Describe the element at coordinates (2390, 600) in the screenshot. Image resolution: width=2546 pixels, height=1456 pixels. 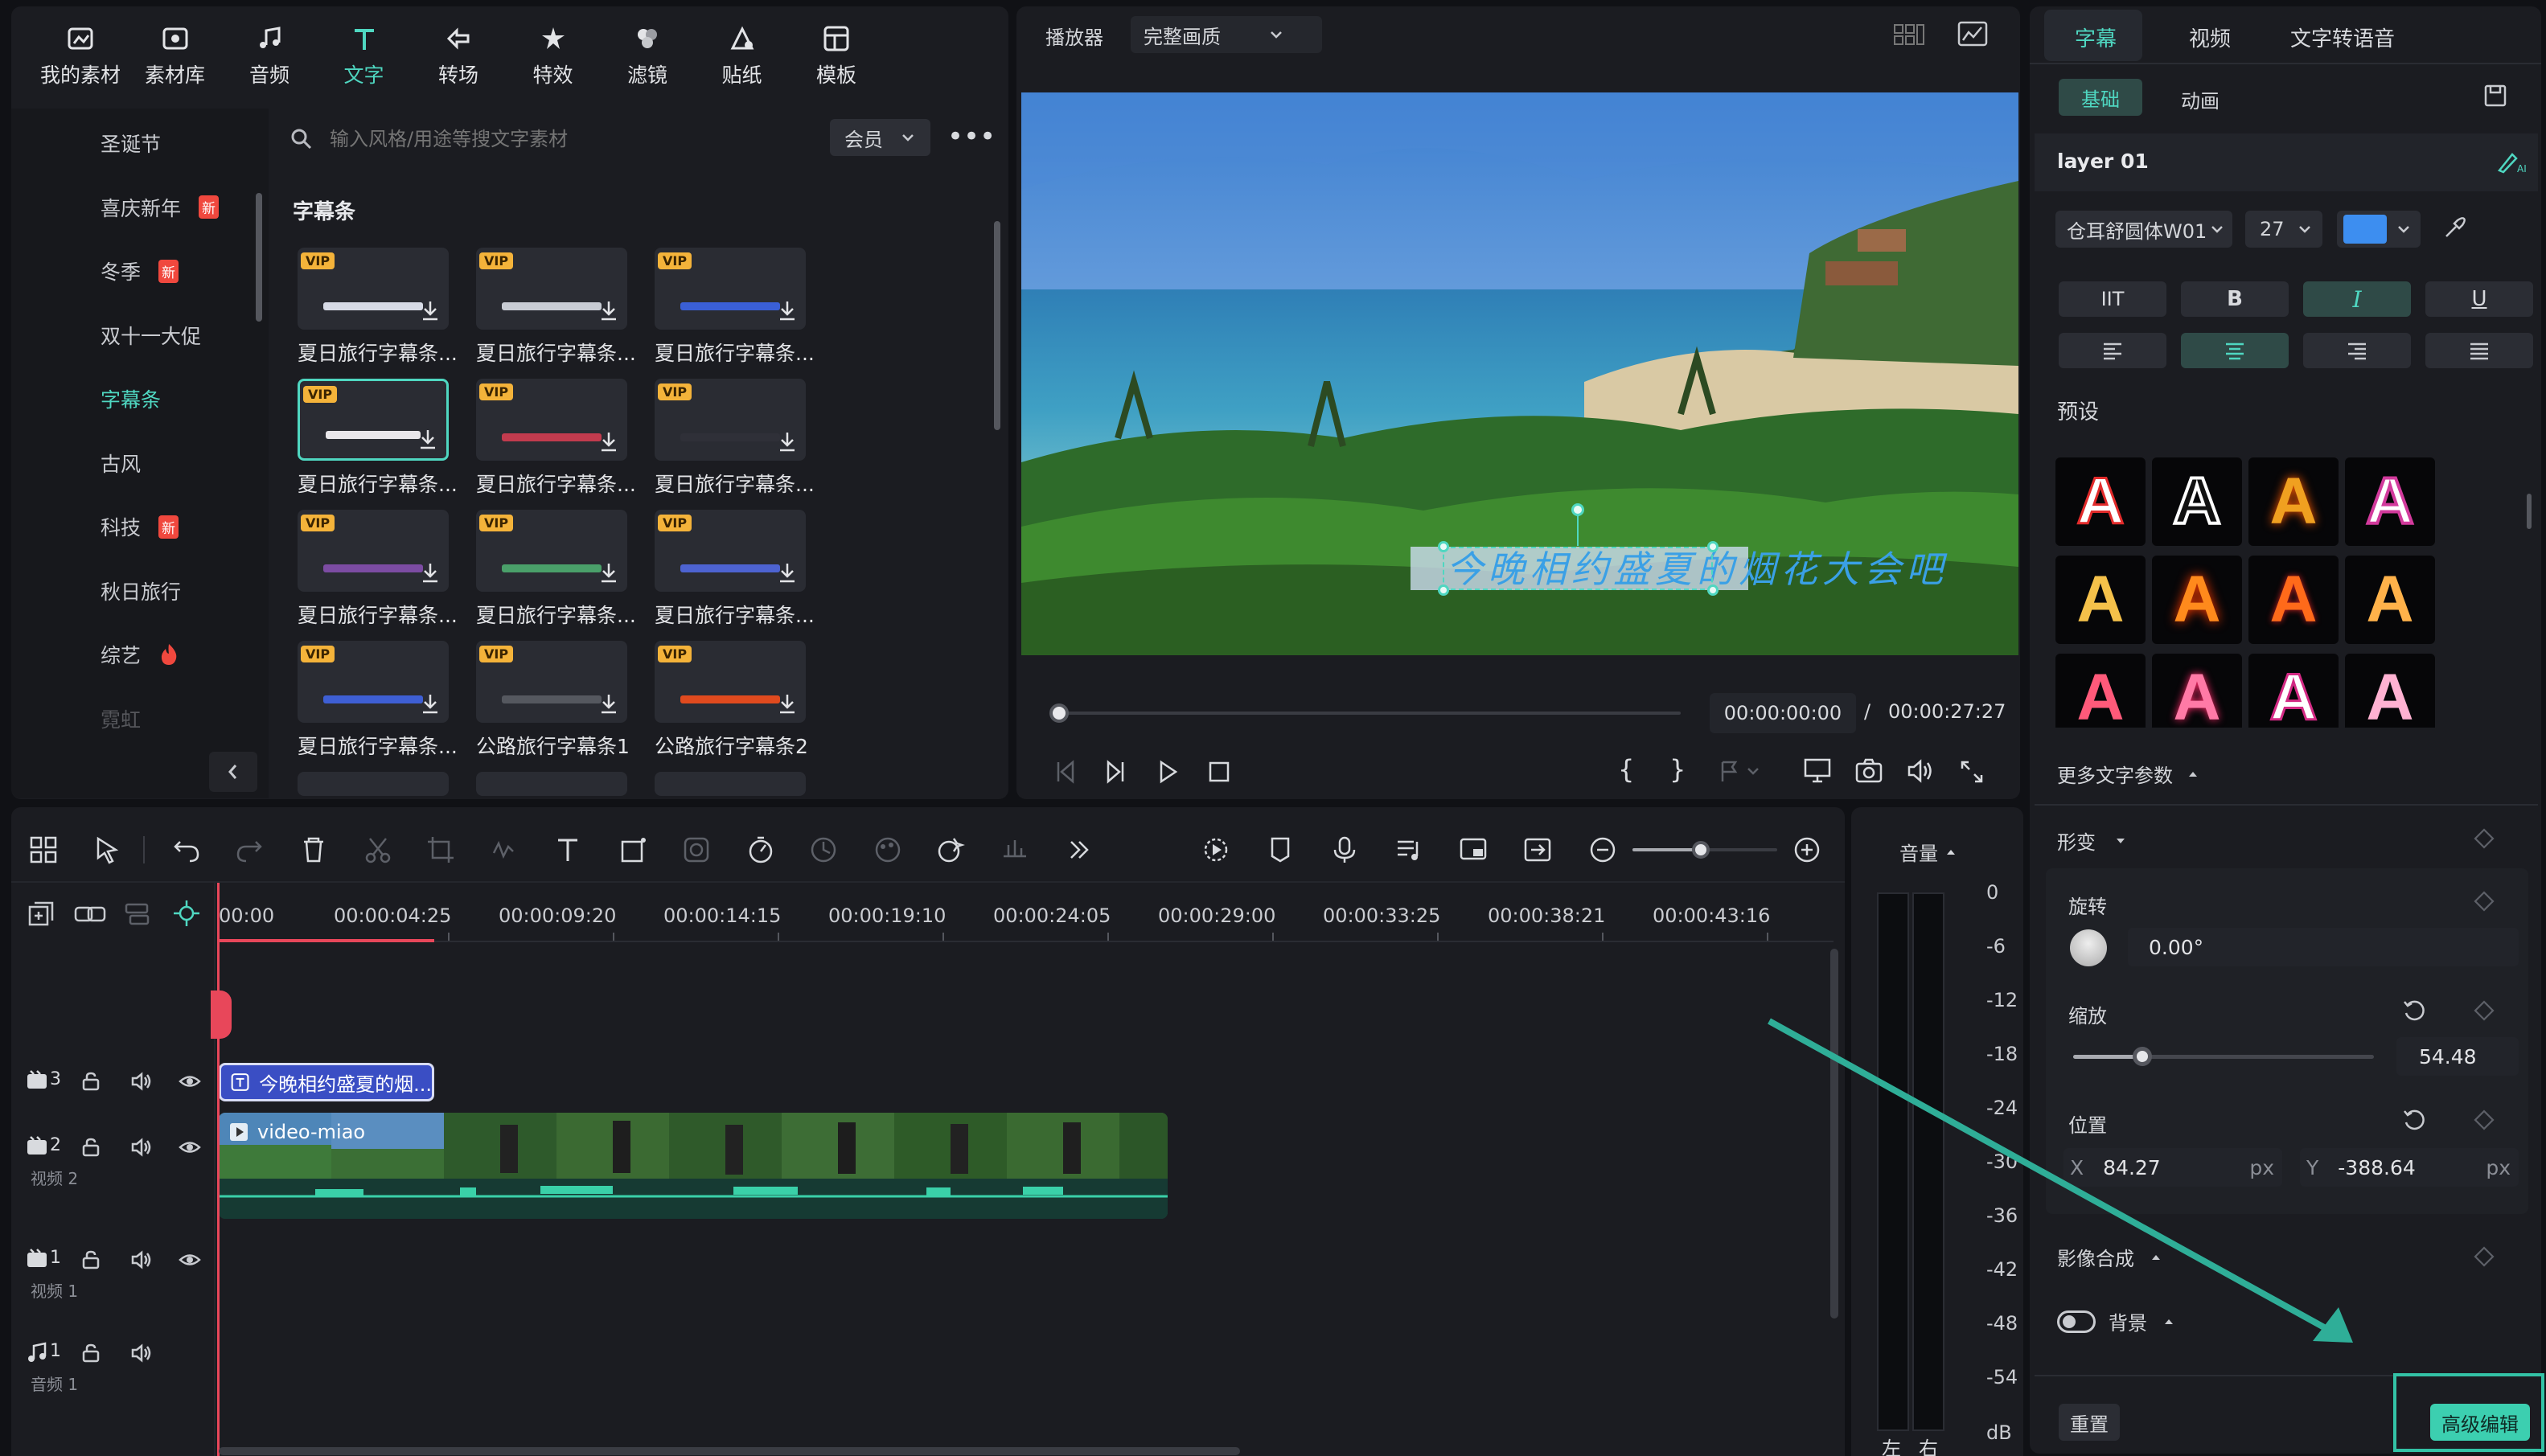
I see `preset-yellow: A` at that location.